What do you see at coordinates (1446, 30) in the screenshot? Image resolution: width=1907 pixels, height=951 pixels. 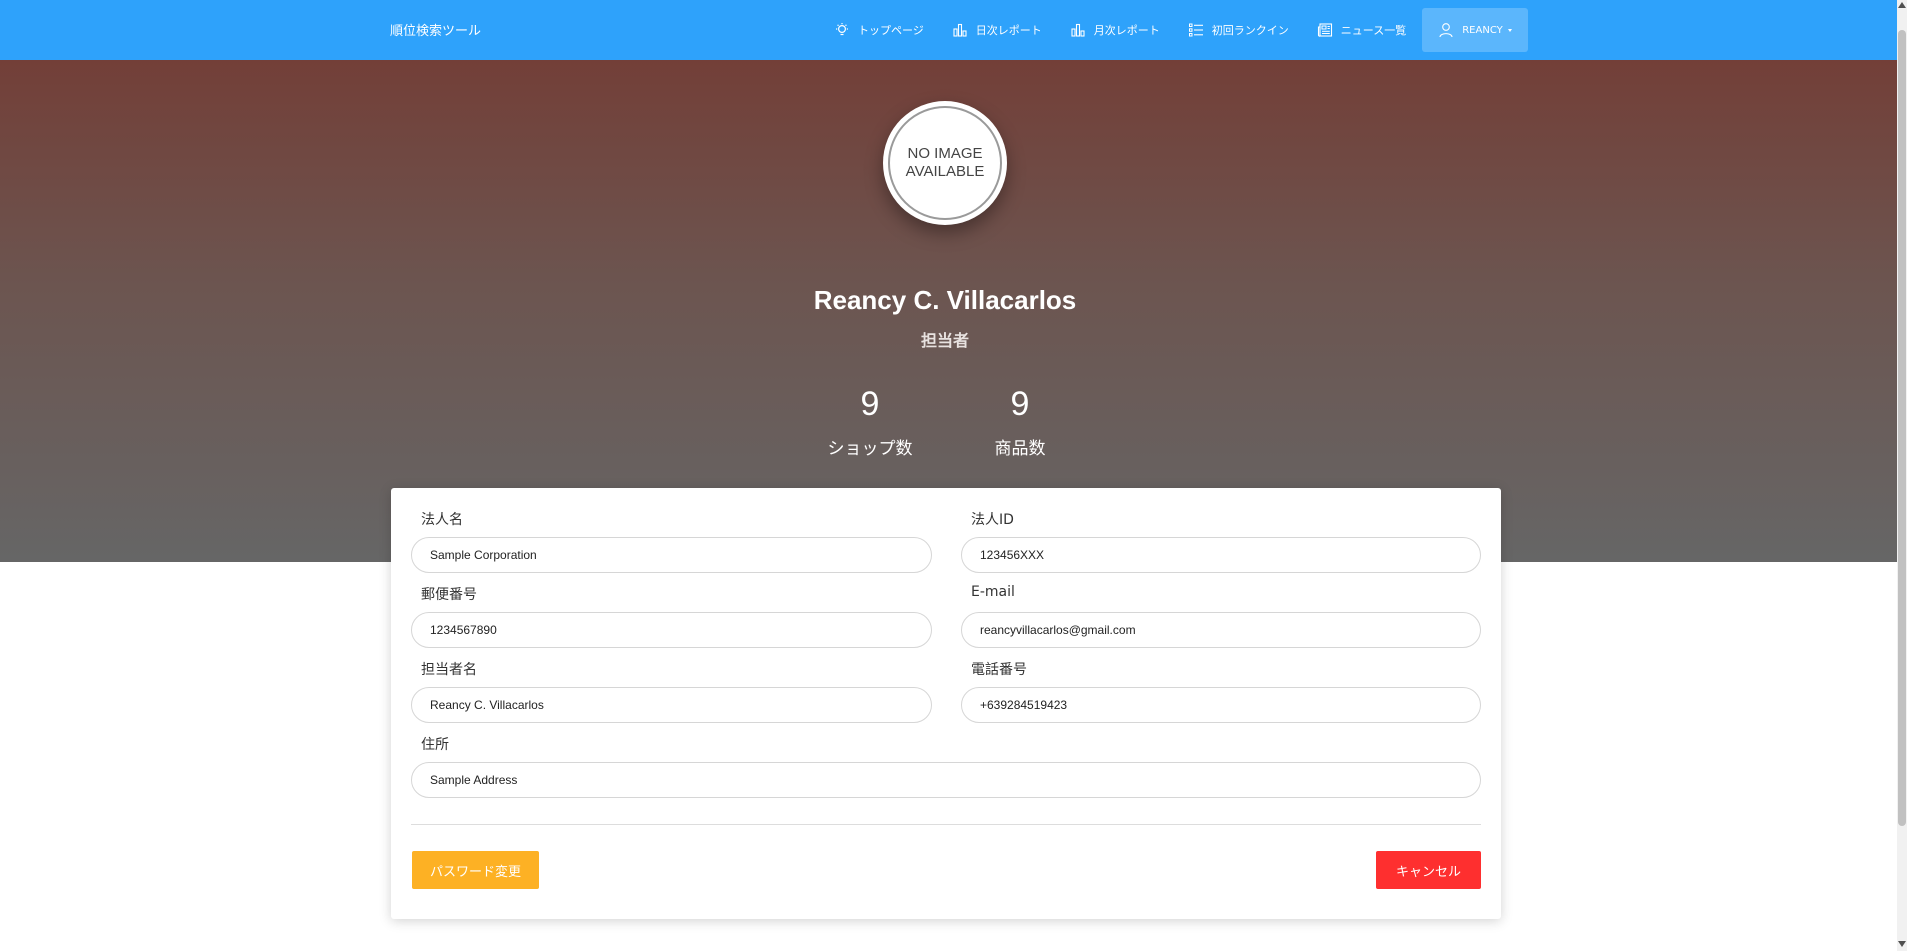 I see `user-icon` at bounding box center [1446, 30].